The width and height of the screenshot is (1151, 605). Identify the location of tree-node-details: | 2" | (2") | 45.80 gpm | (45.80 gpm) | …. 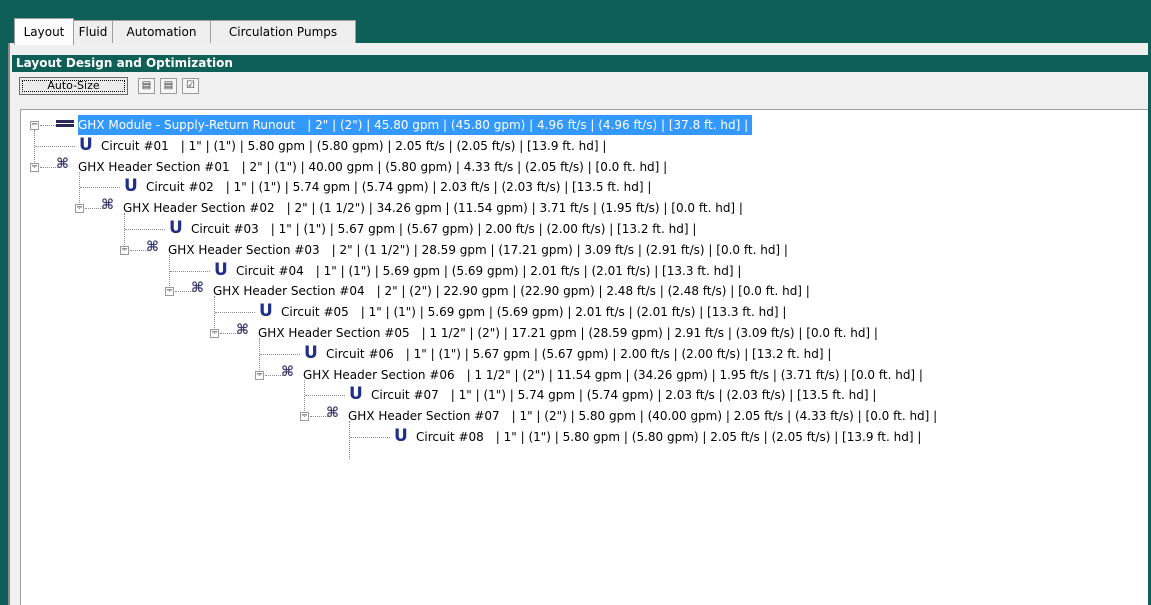
(528, 125).